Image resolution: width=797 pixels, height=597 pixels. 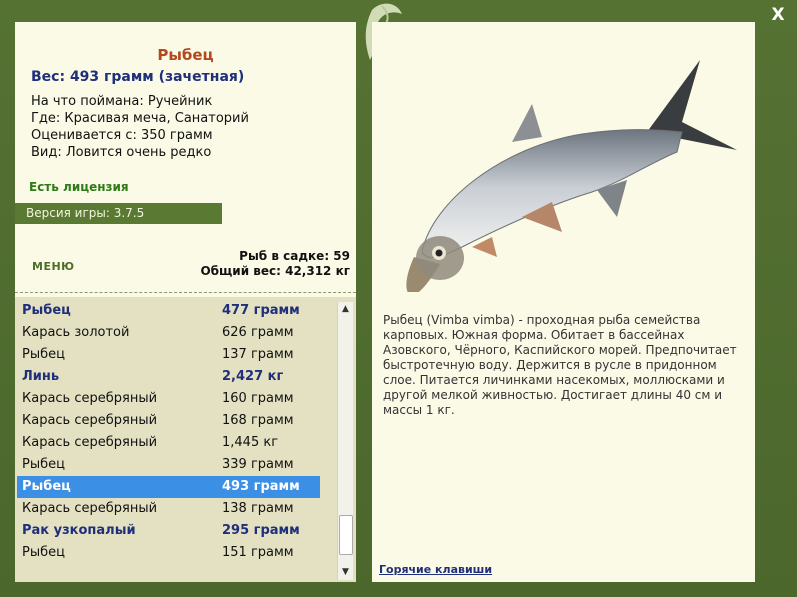 I want to click on fish-weight: Вес: 493 грамм (зачетная), so click(x=138, y=77).